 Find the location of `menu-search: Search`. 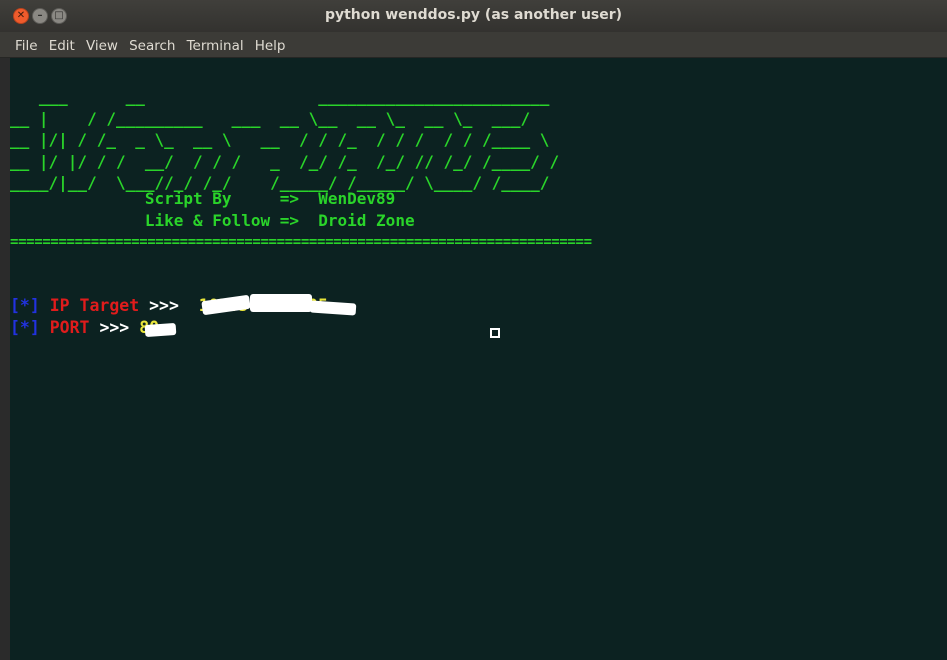

menu-search: Search is located at coordinates (152, 46).